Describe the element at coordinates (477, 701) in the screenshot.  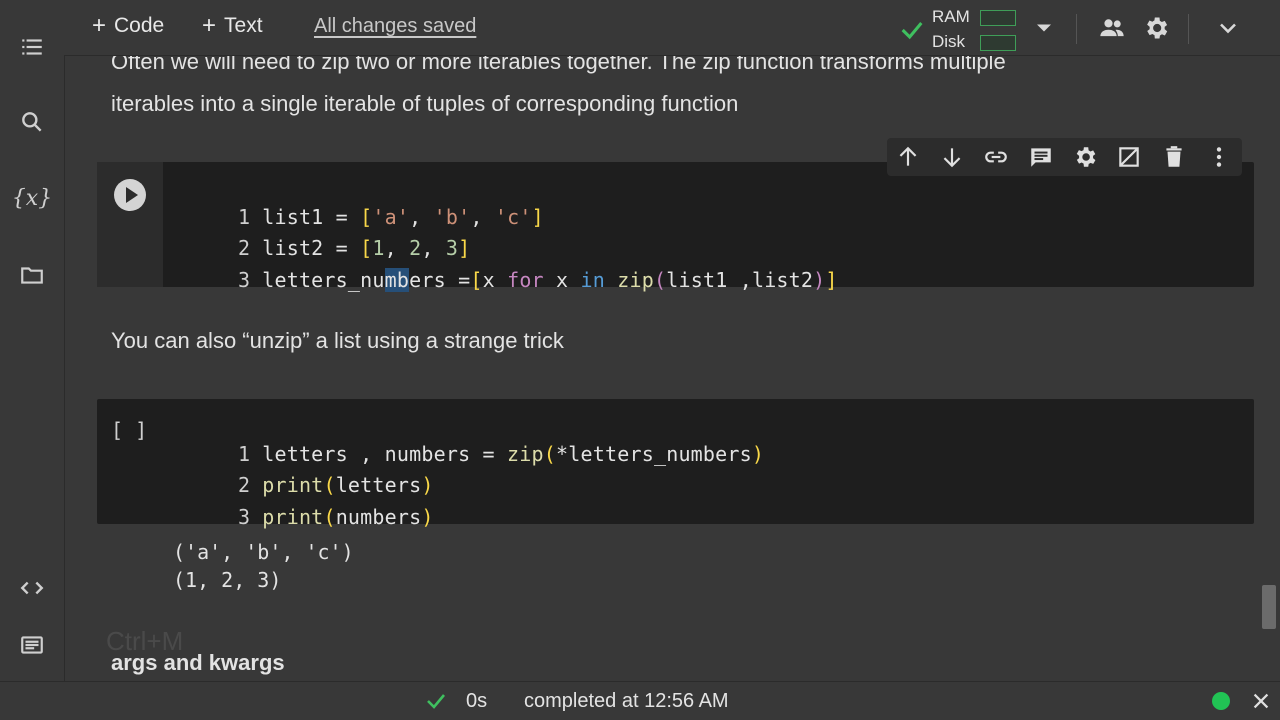
I see `exec-time: 0s` at that location.